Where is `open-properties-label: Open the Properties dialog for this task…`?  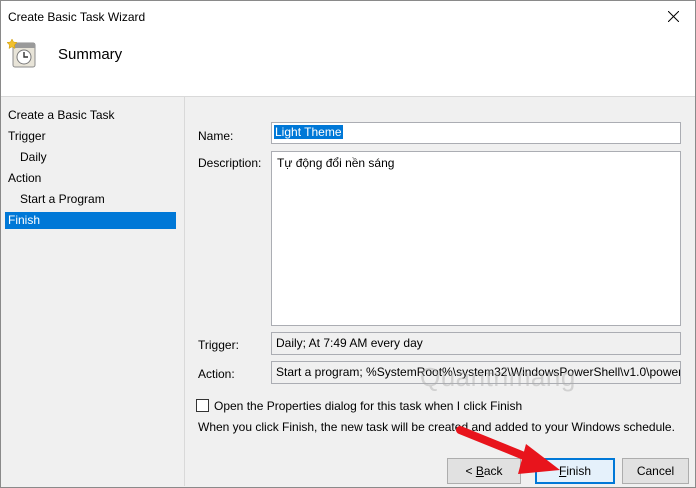
open-properties-label: Open the Properties dialog for this task… is located at coordinates (368, 406).